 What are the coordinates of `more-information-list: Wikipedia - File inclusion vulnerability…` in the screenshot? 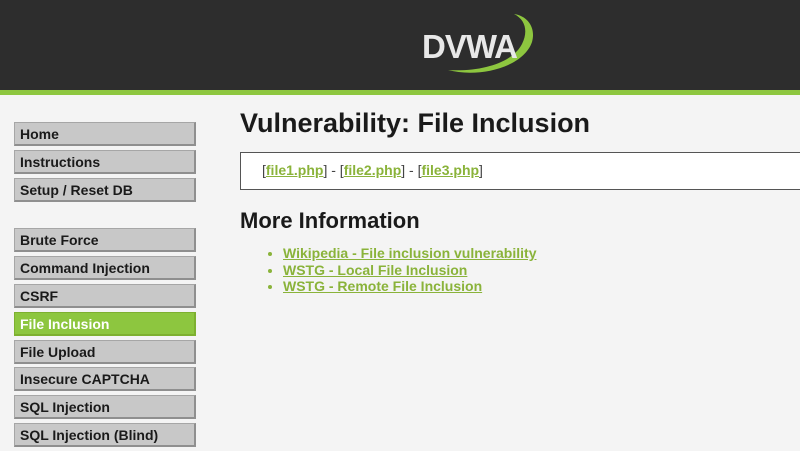 It's located at (388, 270).